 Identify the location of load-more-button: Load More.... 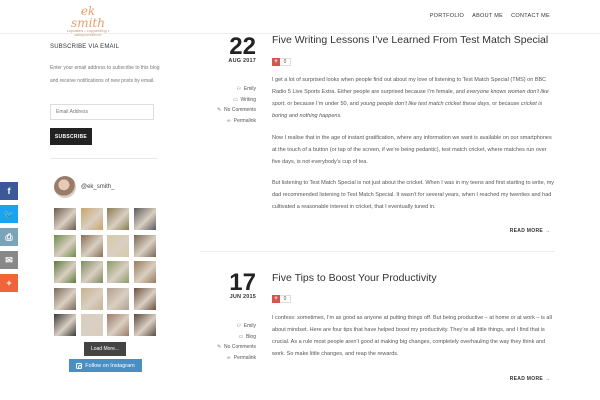
(105, 349).